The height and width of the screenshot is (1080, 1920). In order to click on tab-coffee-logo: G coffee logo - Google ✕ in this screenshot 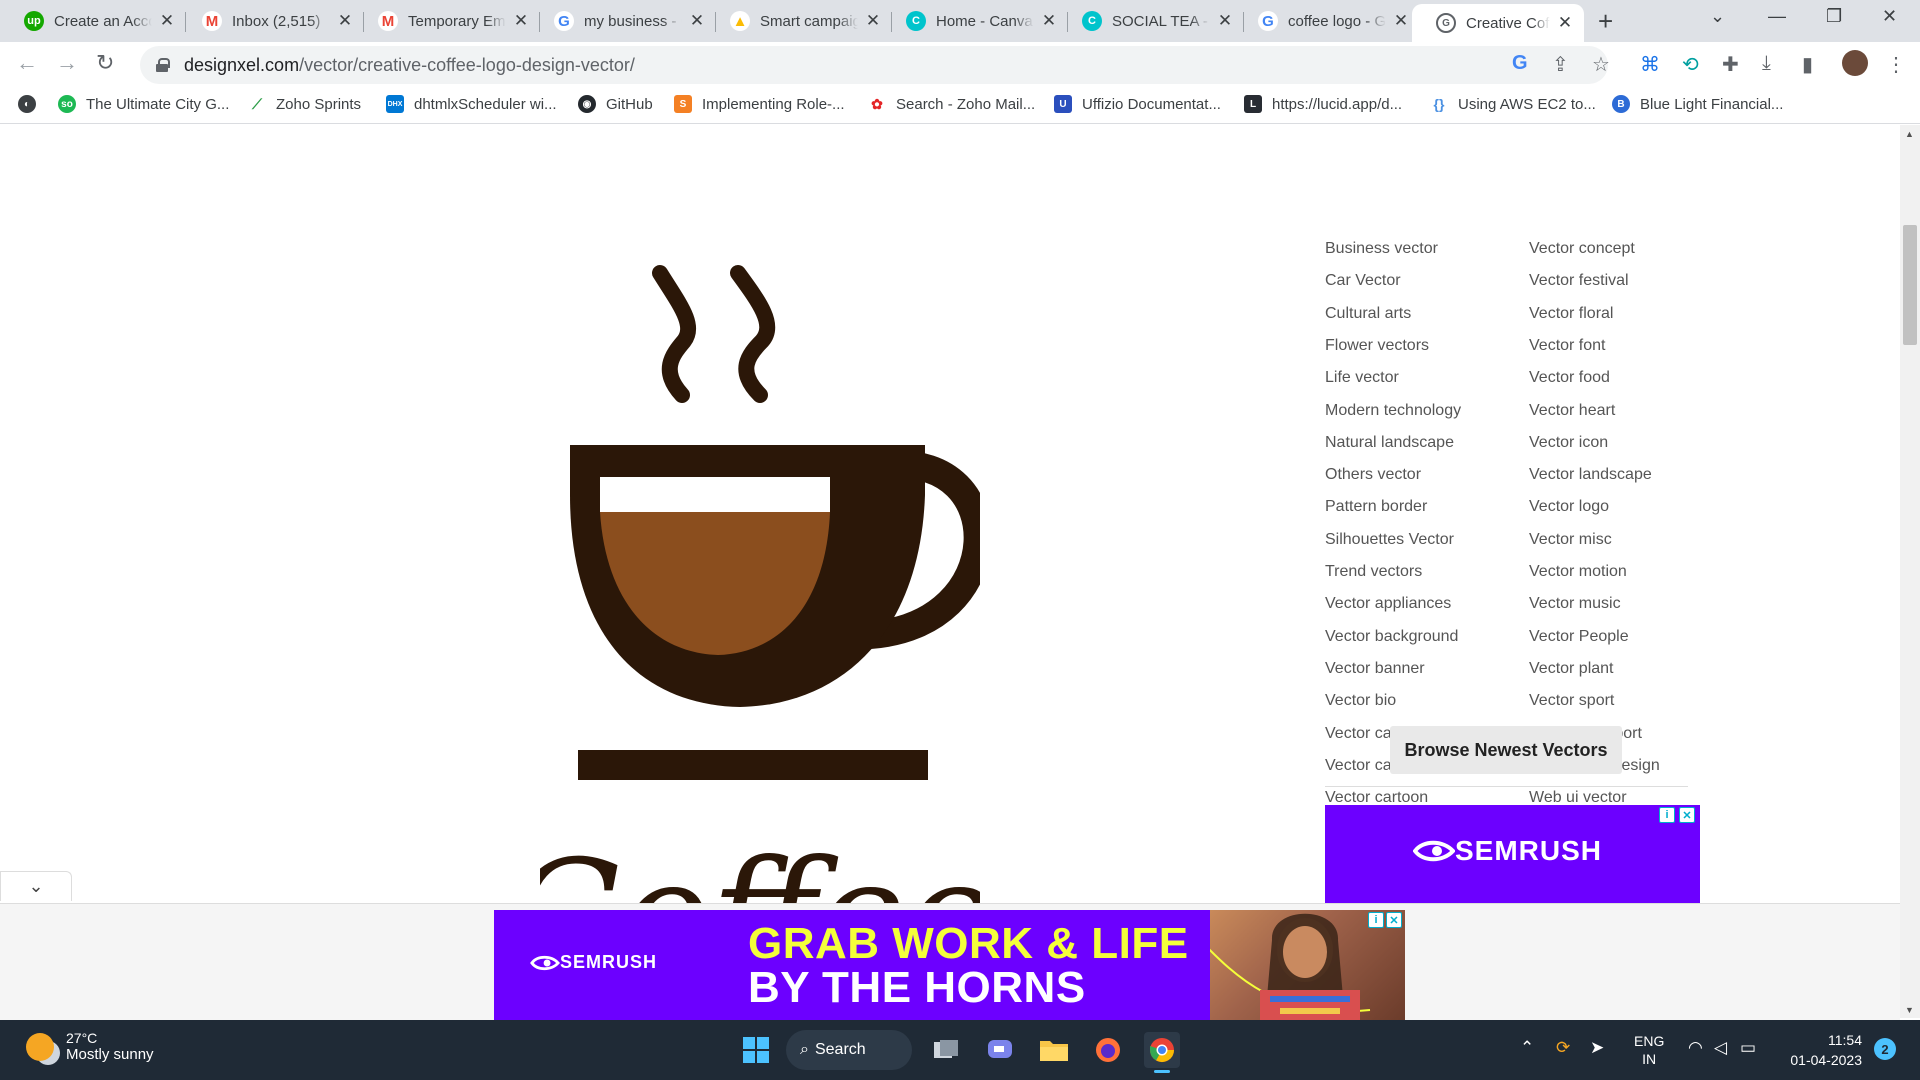, I will do `click(1327, 21)`.